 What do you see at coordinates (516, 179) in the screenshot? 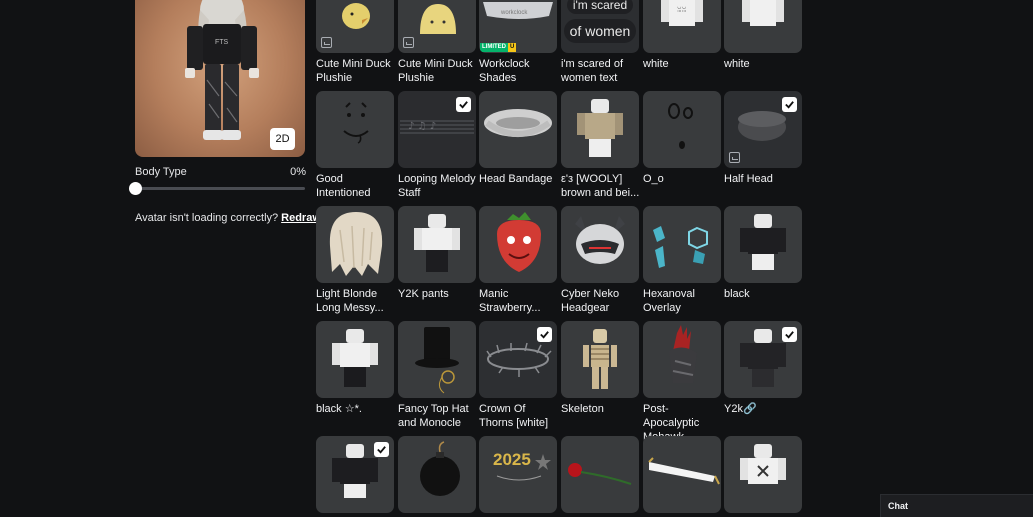
I see `item-name: Head Bandage` at bounding box center [516, 179].